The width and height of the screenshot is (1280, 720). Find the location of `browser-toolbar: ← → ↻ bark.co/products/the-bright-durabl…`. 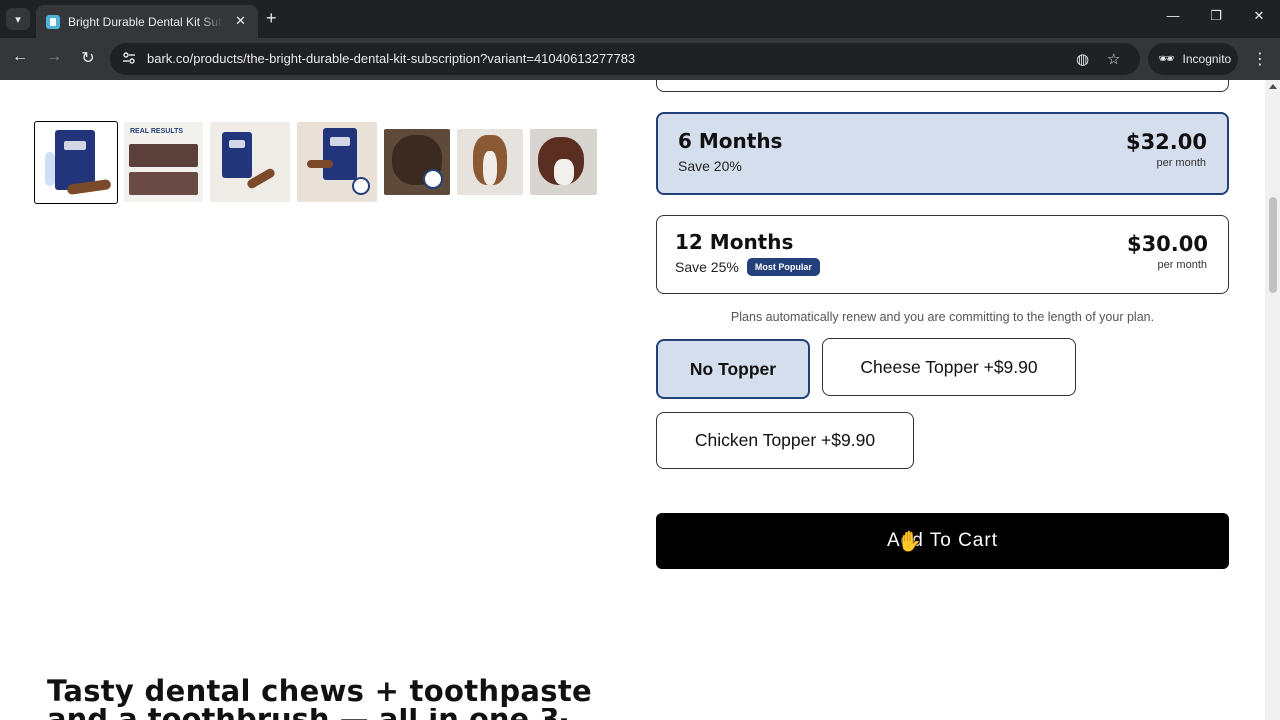

browser-toolbar: ← → ↻ bark.co/products/the-bright-durabl… is located at coordinates (640, 59).